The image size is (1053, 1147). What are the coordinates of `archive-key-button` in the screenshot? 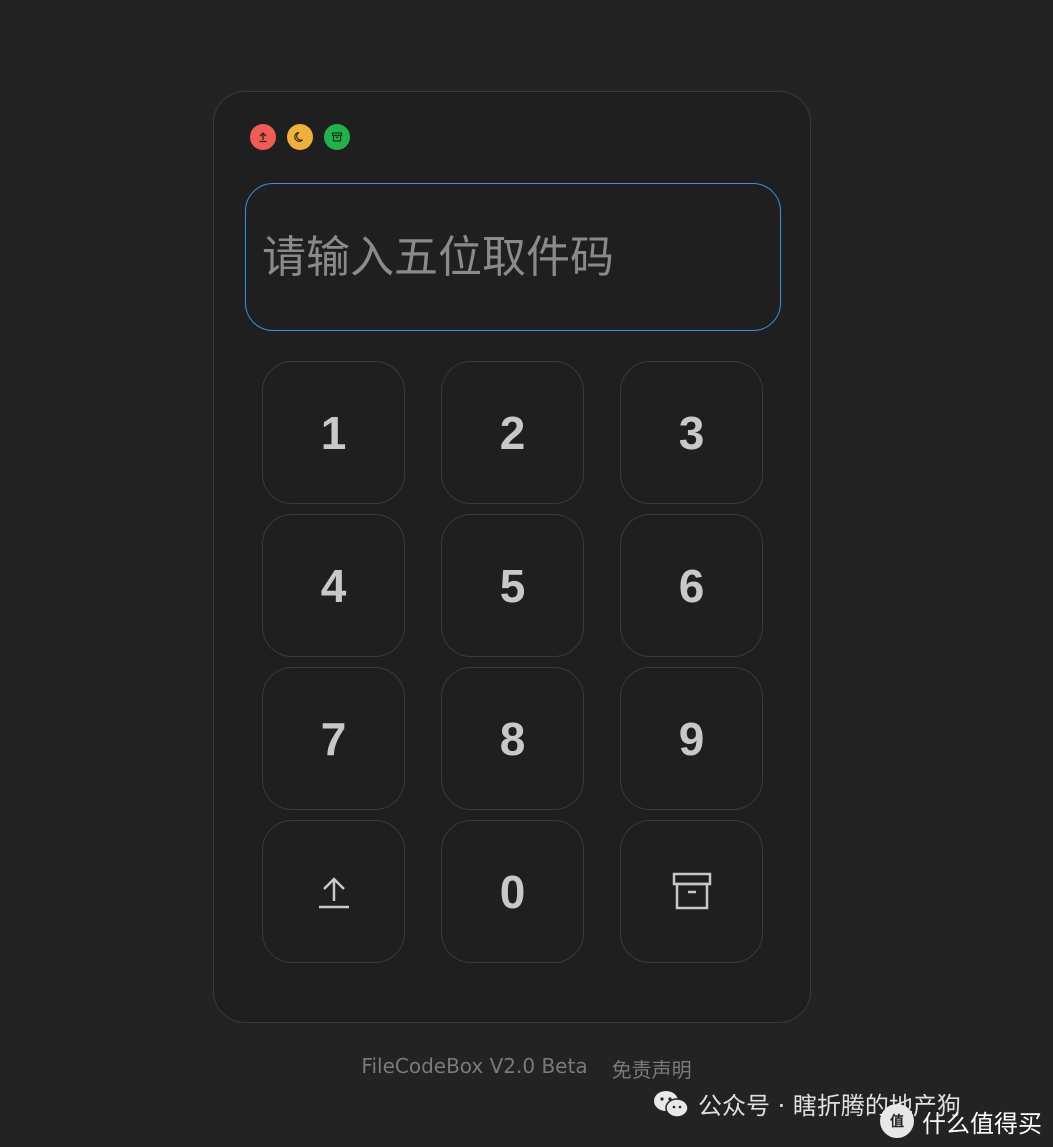 It's located at (691, 891).